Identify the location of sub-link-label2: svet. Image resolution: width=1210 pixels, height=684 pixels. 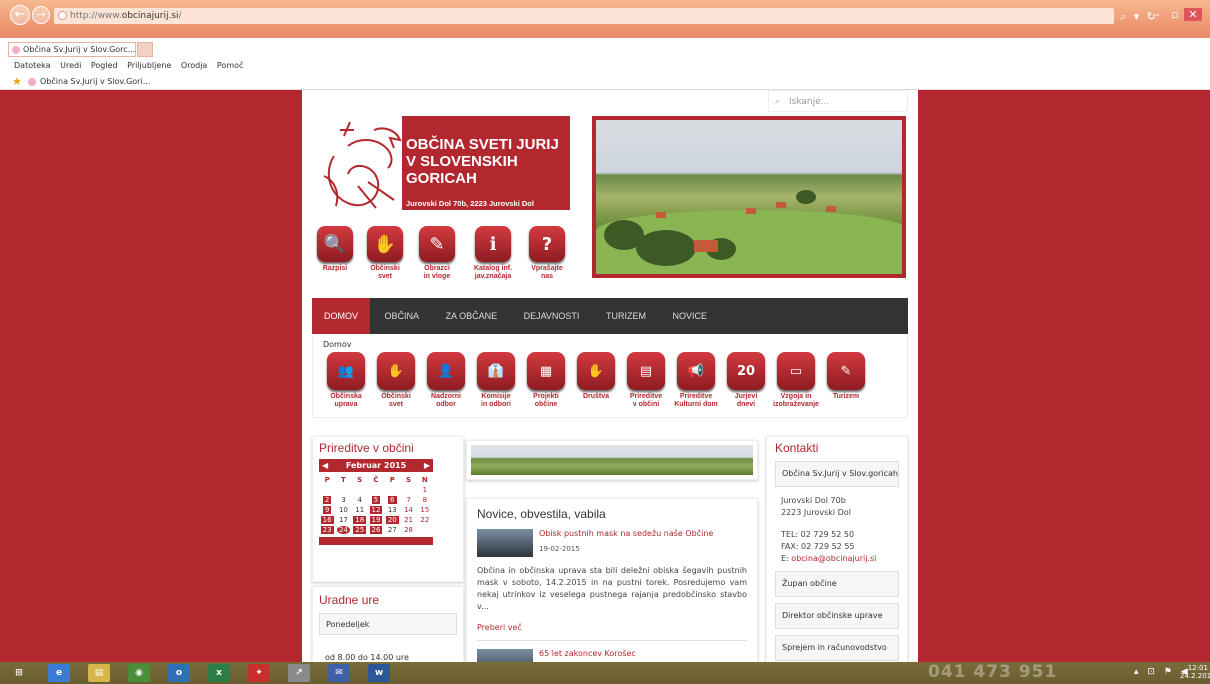
(395, 404).